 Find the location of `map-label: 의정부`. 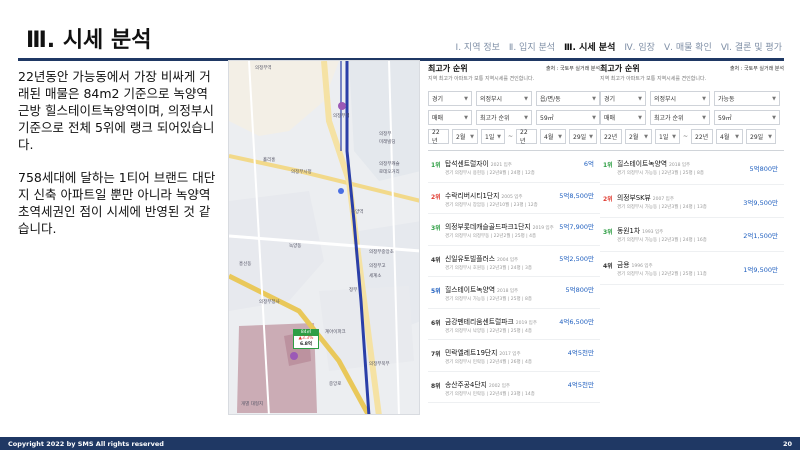

map-label: 의정부 is located at coordinates (385, 134).